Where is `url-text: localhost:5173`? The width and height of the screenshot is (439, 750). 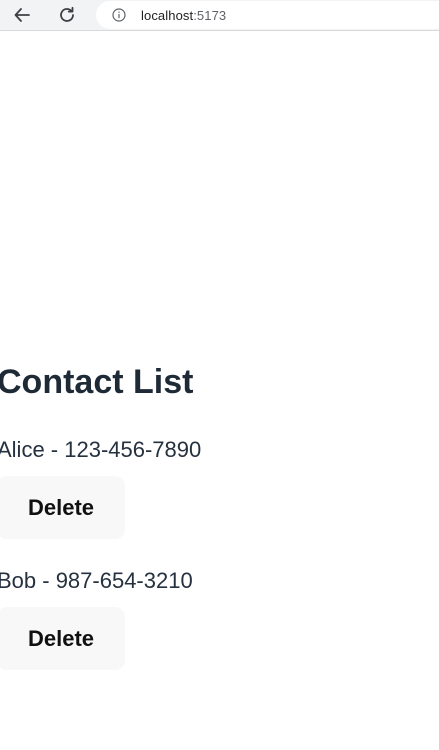 url-text: localhost:5173 is located at coordinates (183, 15).